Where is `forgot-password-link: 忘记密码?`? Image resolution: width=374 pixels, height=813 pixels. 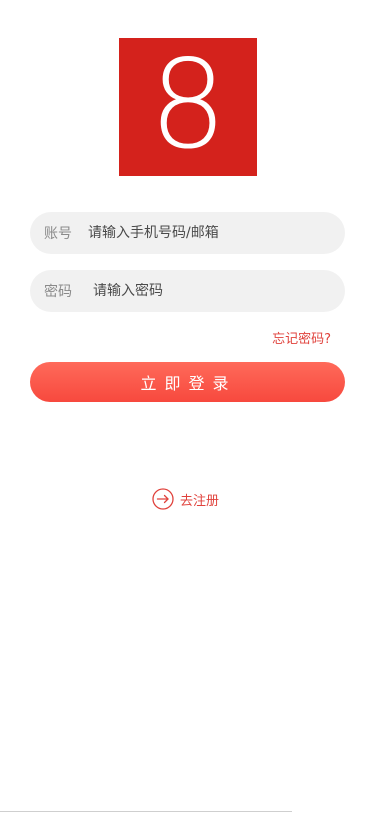 forgot-password-link: 忘记密码? is located at coordinates (301, 337).